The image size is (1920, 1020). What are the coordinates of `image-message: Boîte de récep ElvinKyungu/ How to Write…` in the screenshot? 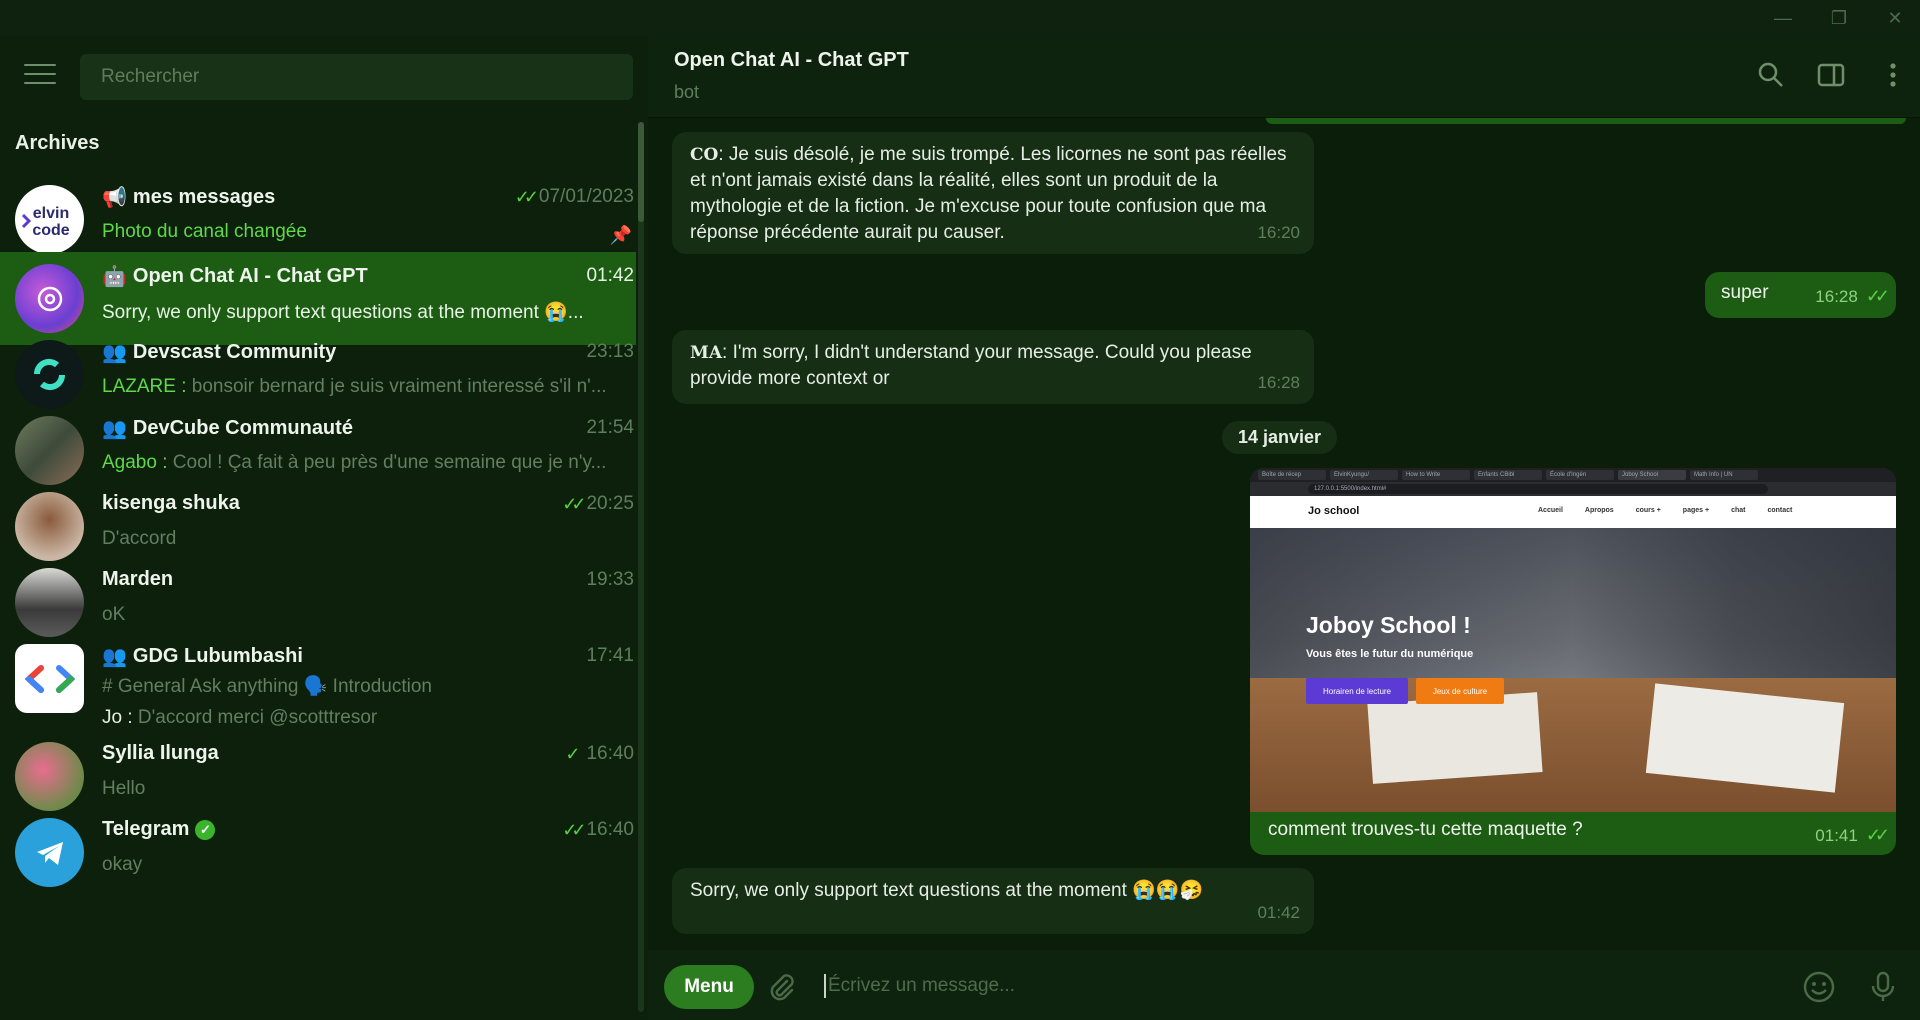 It's located at (1573, 661).